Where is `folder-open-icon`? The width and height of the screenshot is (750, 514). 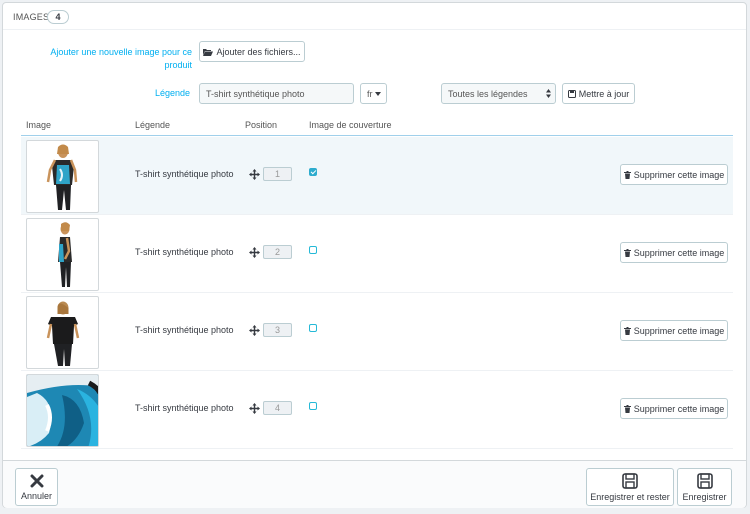 folder-open-icon is located at coordinates (208, 52).